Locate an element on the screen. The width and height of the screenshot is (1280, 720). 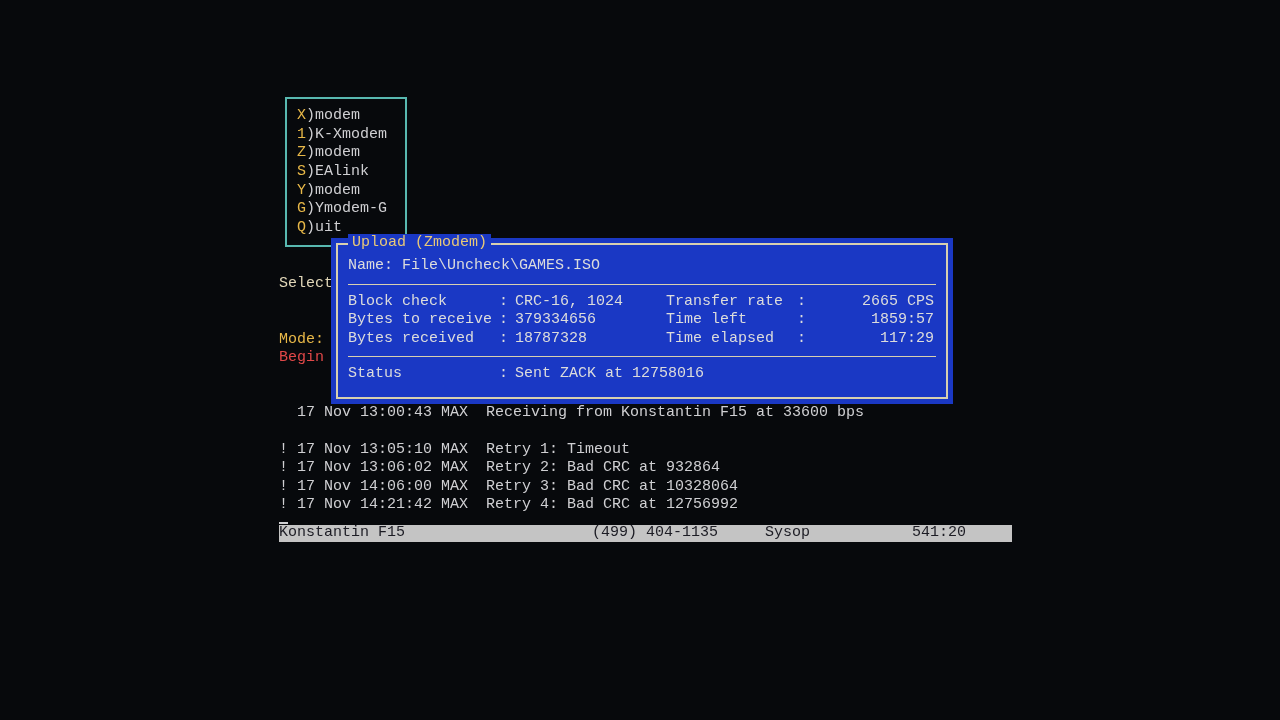
log-line: ! 17 Nov 14:21:42 MAX Retry 4: Bad CRC at 12756992 is located at coordinates (509, 505).